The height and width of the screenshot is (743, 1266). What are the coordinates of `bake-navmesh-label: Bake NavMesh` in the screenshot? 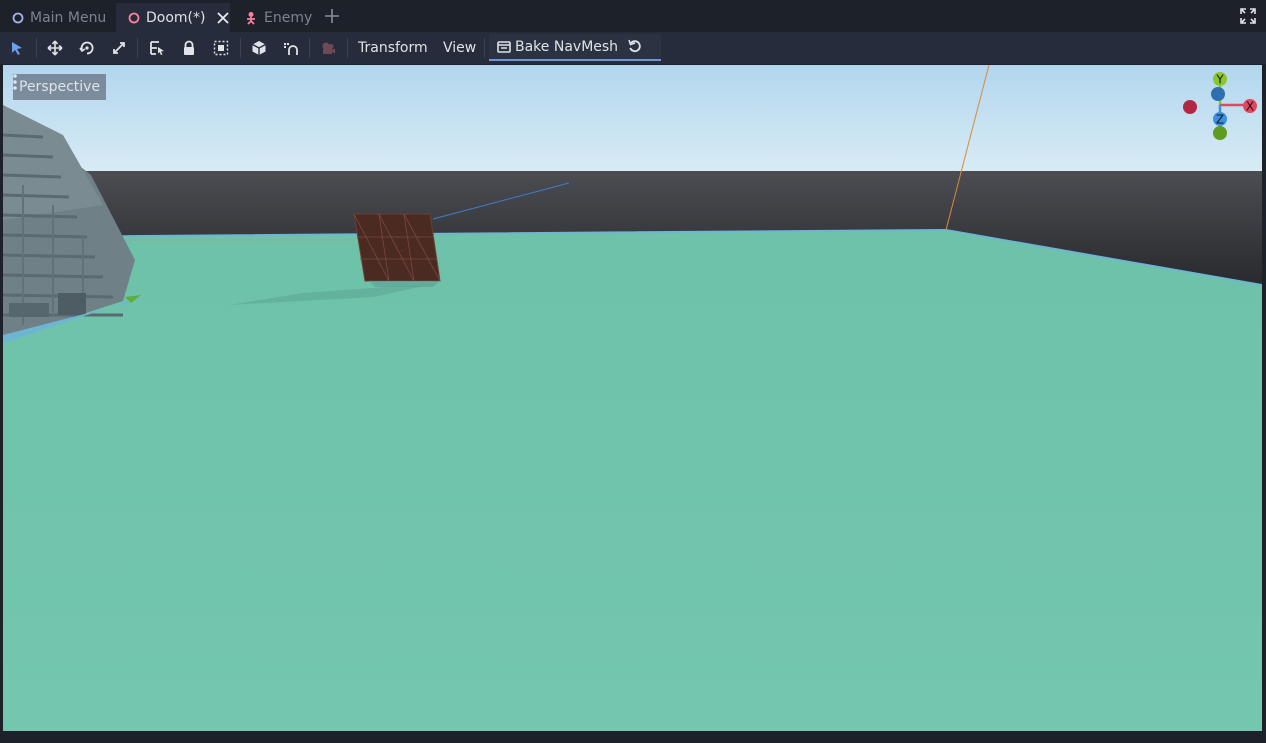 It's located at (567, 47).